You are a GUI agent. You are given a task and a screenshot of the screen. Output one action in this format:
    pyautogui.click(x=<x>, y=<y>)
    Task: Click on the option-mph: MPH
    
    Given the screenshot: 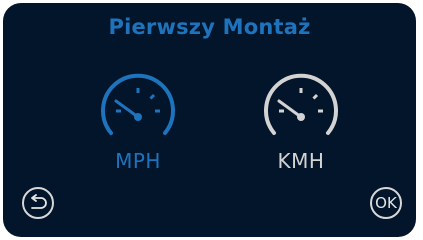 What is the action you would take?
    pyautogui.click(x=138, y=126)
    